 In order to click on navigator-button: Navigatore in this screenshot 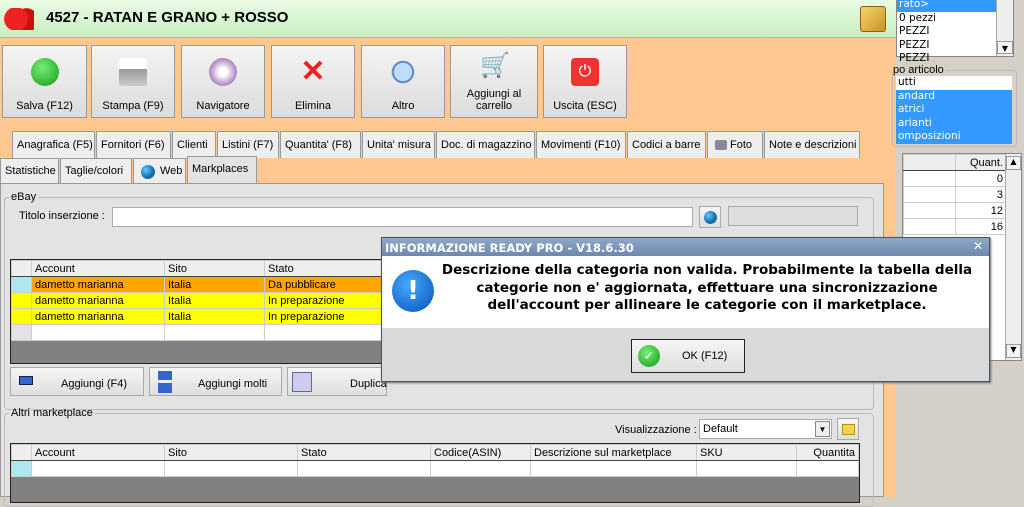, I will do `click(223, 81)`.